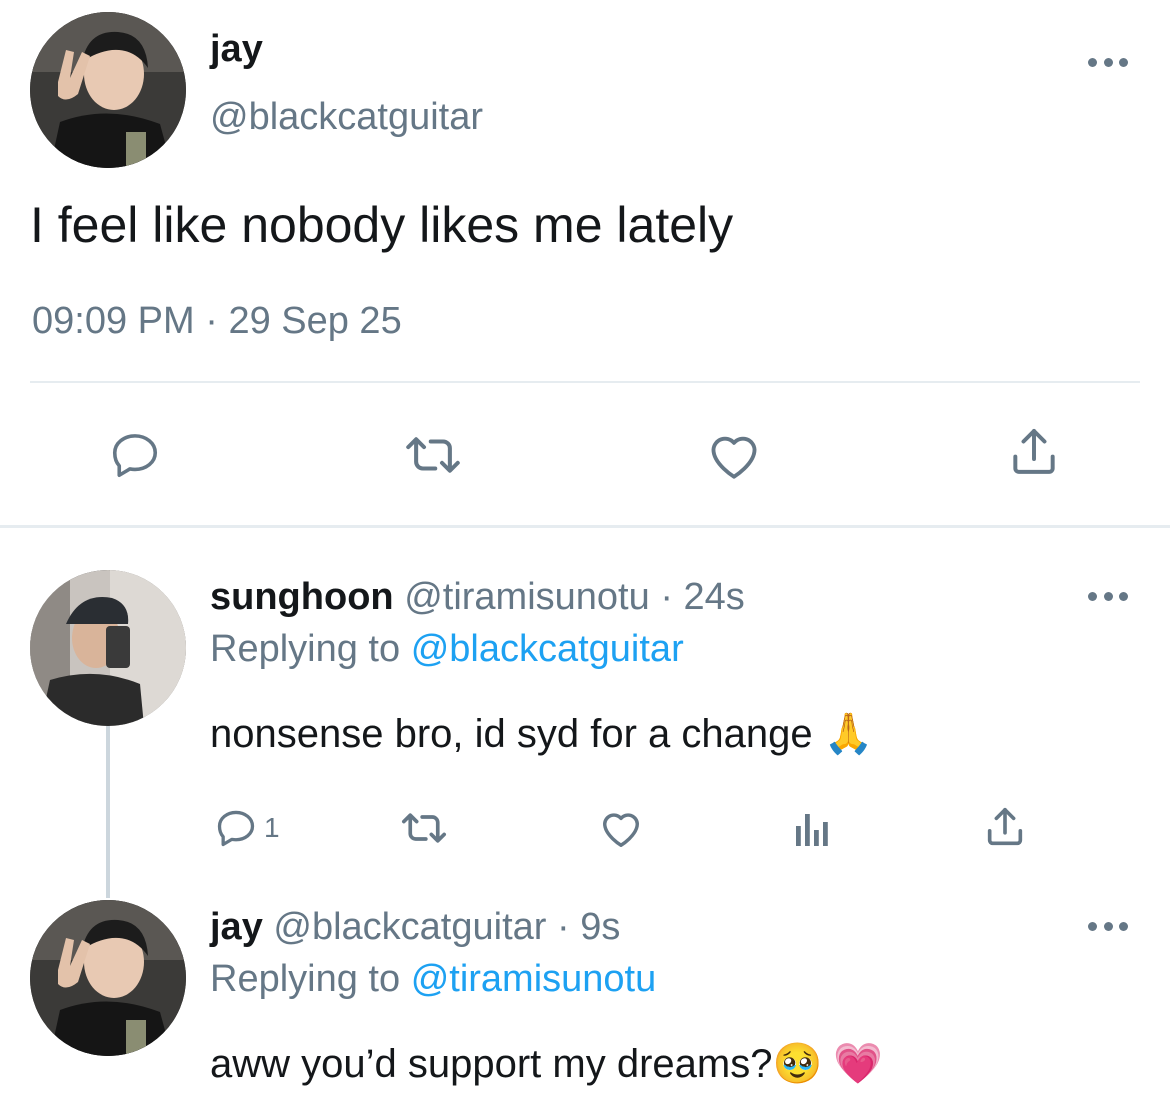 The width and height of the screenshot is (1170, 1107). What do you see at coordinates (547, 649) in the screenshot?
I see `replying-mention-link: @blackcatguitar` at bounding box center [547, 649].